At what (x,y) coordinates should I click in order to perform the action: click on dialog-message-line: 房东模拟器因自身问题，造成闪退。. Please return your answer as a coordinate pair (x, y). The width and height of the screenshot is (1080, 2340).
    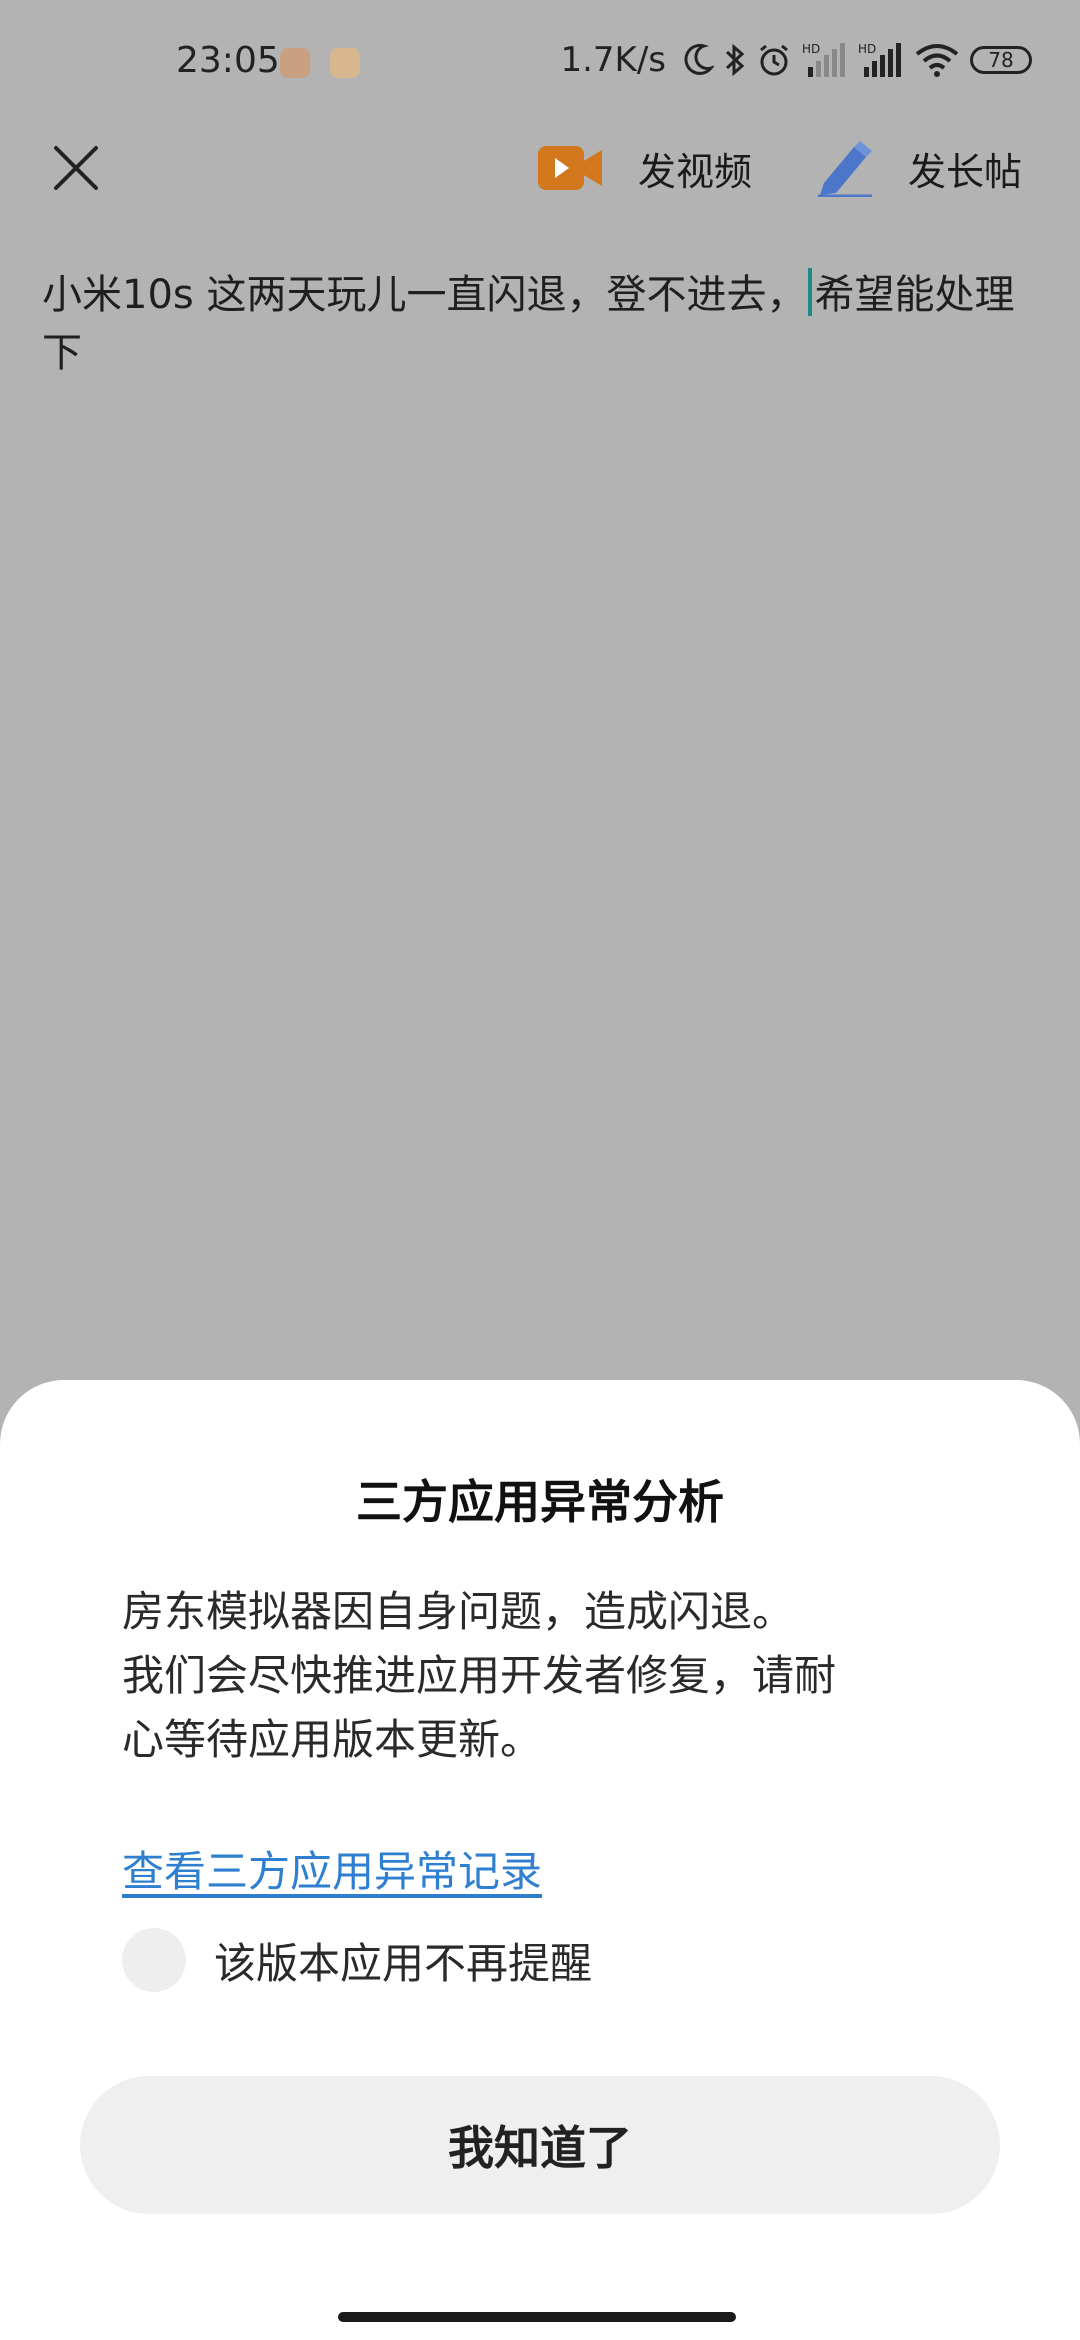
    Looking at the image, I should click on (458, 1611).